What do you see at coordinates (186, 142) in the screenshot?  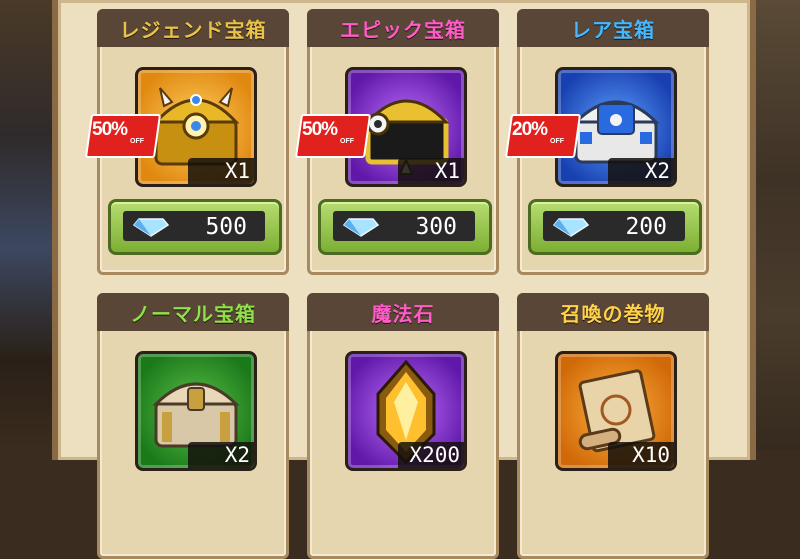 I see `shop-item-legend-chest: レジェンド宝箱 X1 50% OFF 500` at bounding box center [186, 142].